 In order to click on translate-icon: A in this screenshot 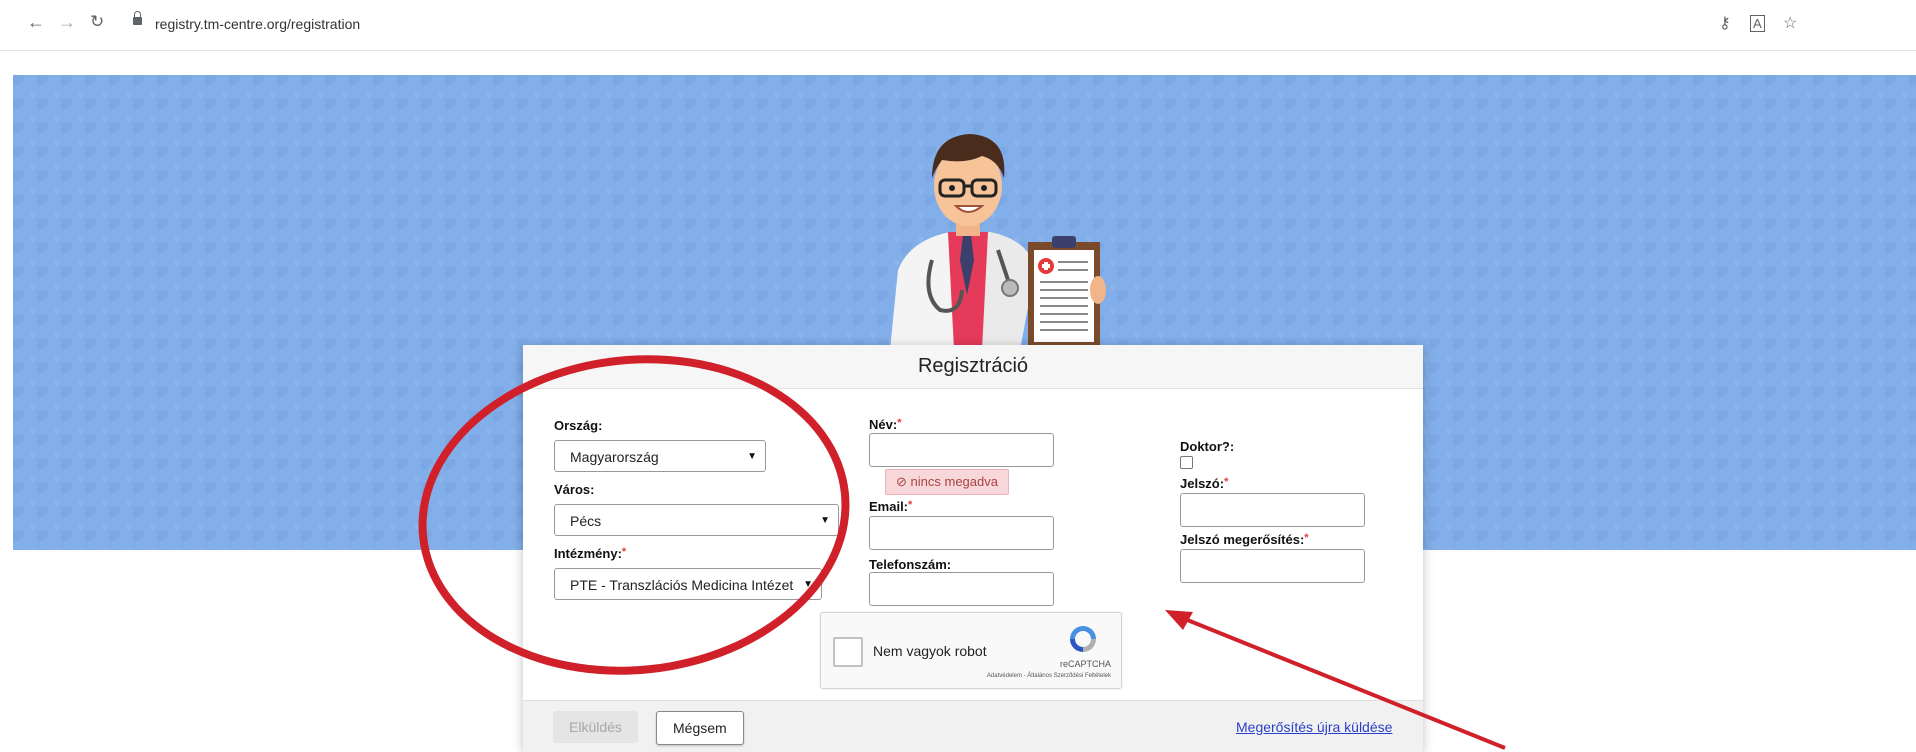, I will do `click(1757, 23)`.